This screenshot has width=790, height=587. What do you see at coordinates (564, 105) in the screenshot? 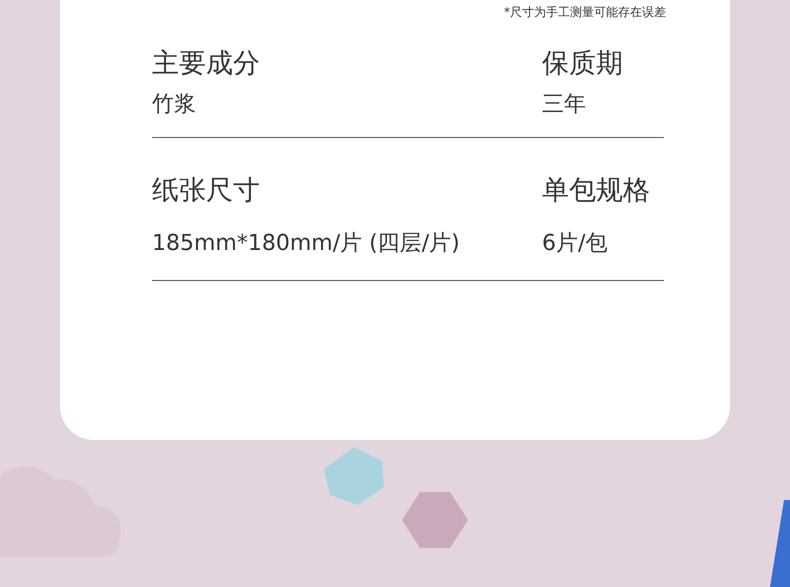
I see `spec-value: 三年` at bounding box center [564, 105].